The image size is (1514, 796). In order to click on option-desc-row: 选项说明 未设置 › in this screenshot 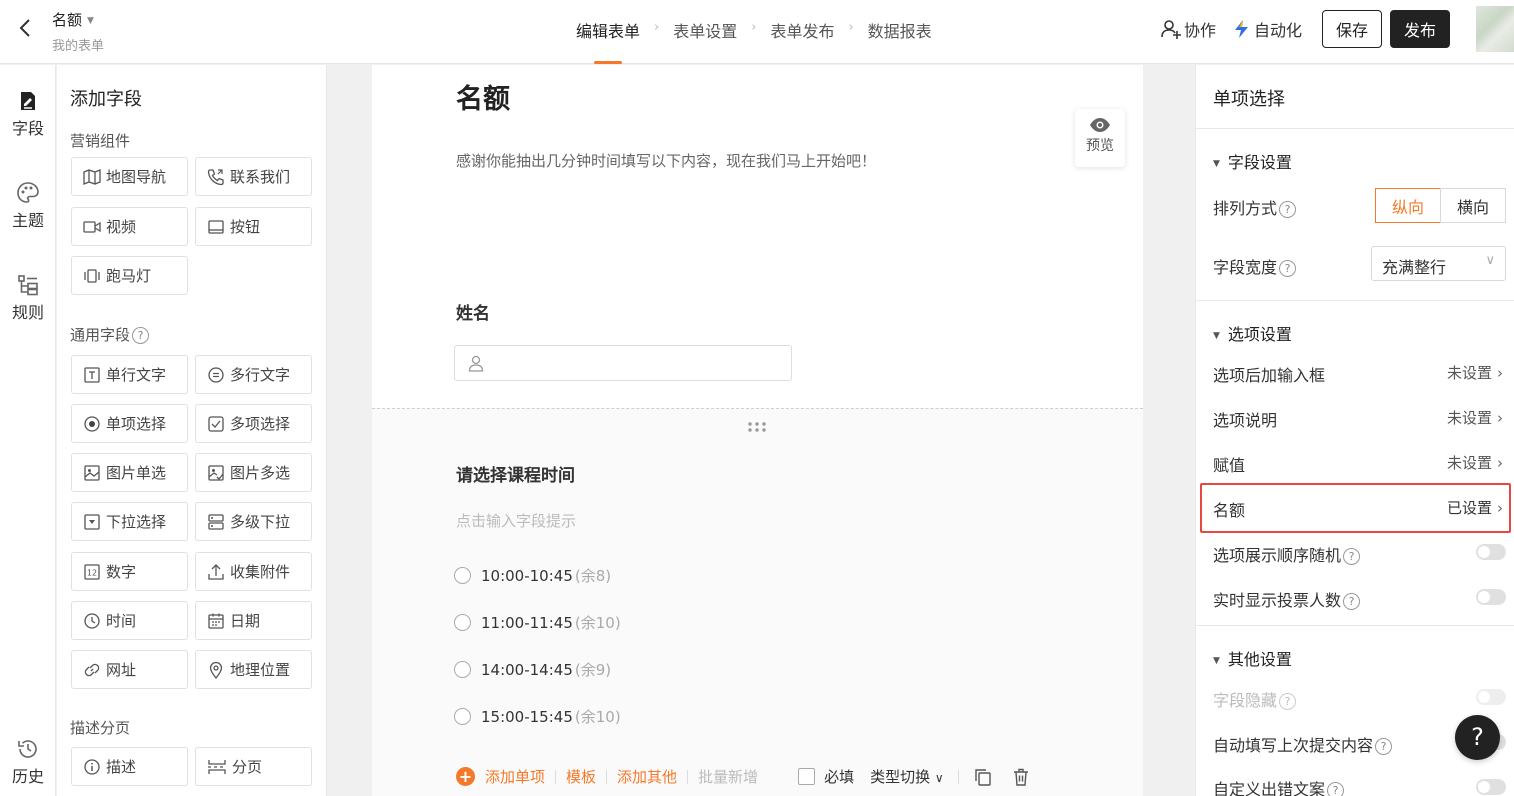, I will do `click(1358, 419)`.